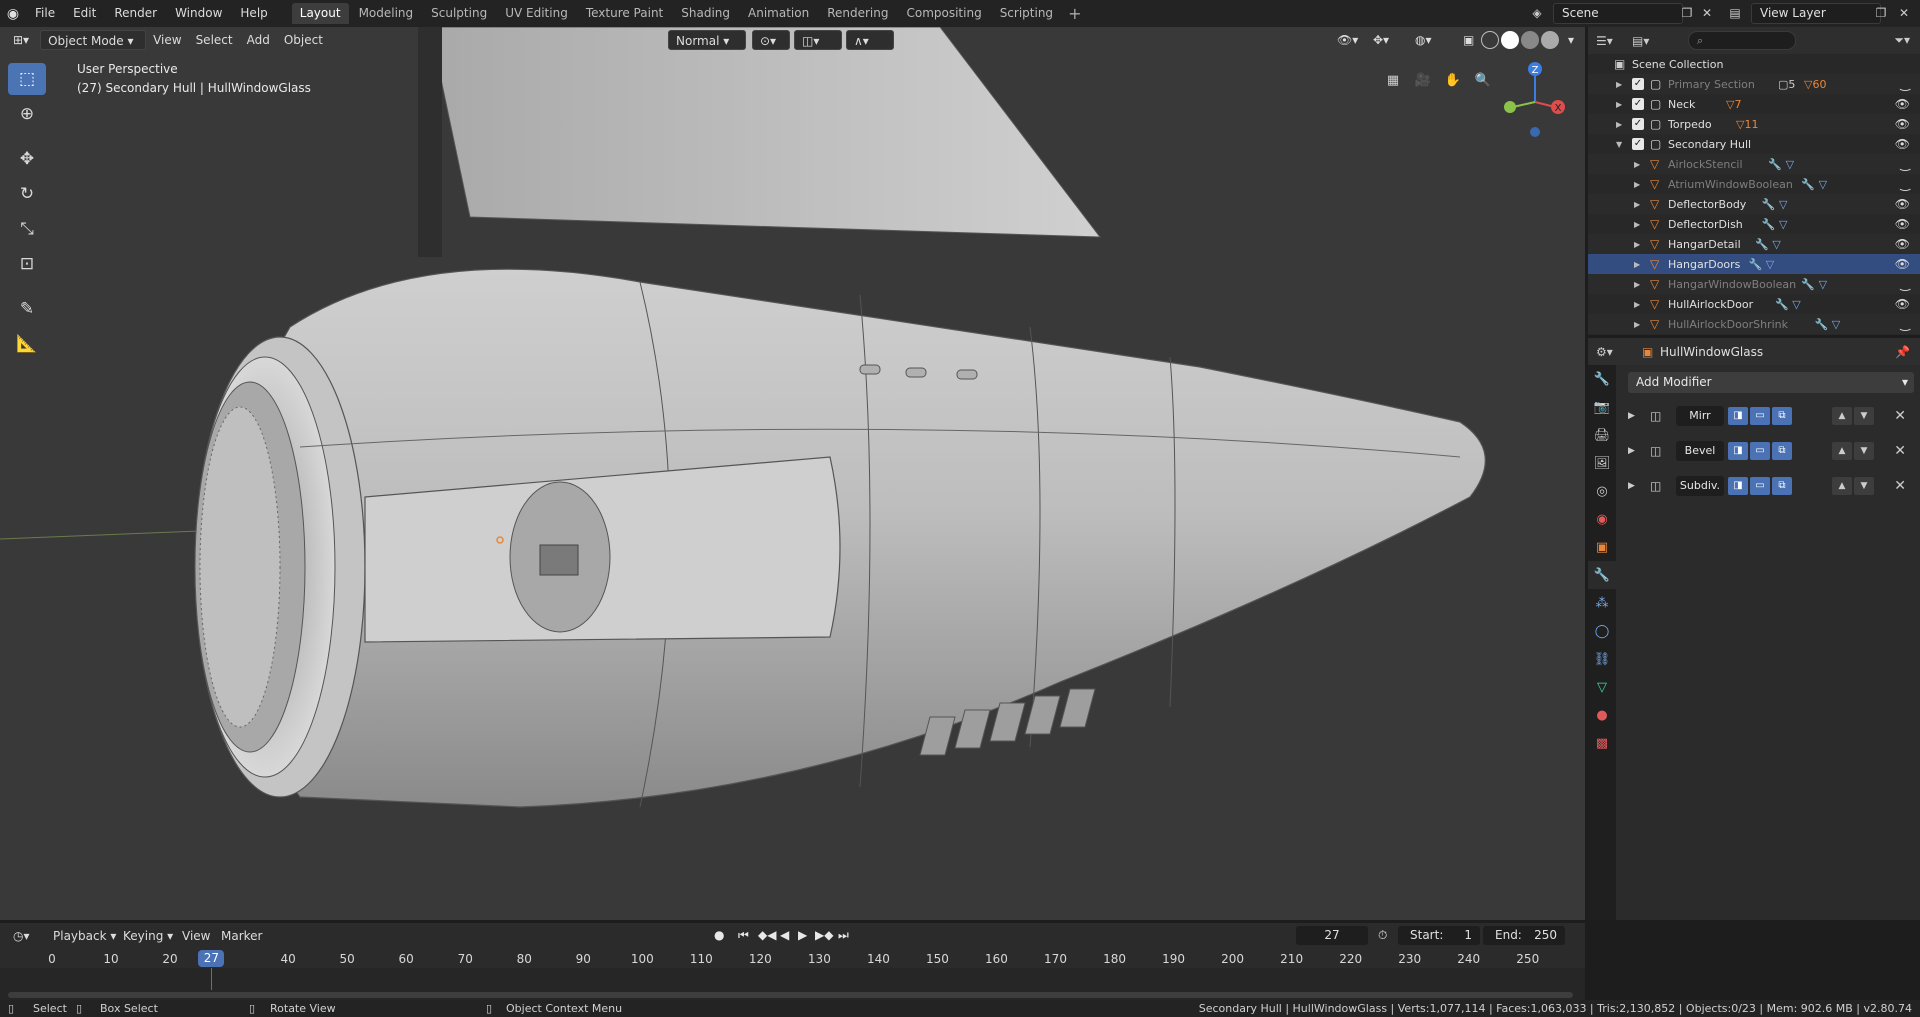  I want to click on camera-view-icon: 🎥, so click(1423, 80).